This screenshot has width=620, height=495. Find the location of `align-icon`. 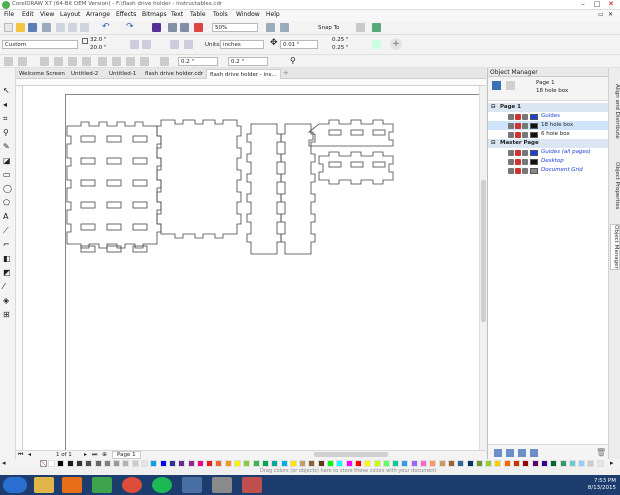

align-icon is located at coordinates (164, 61).